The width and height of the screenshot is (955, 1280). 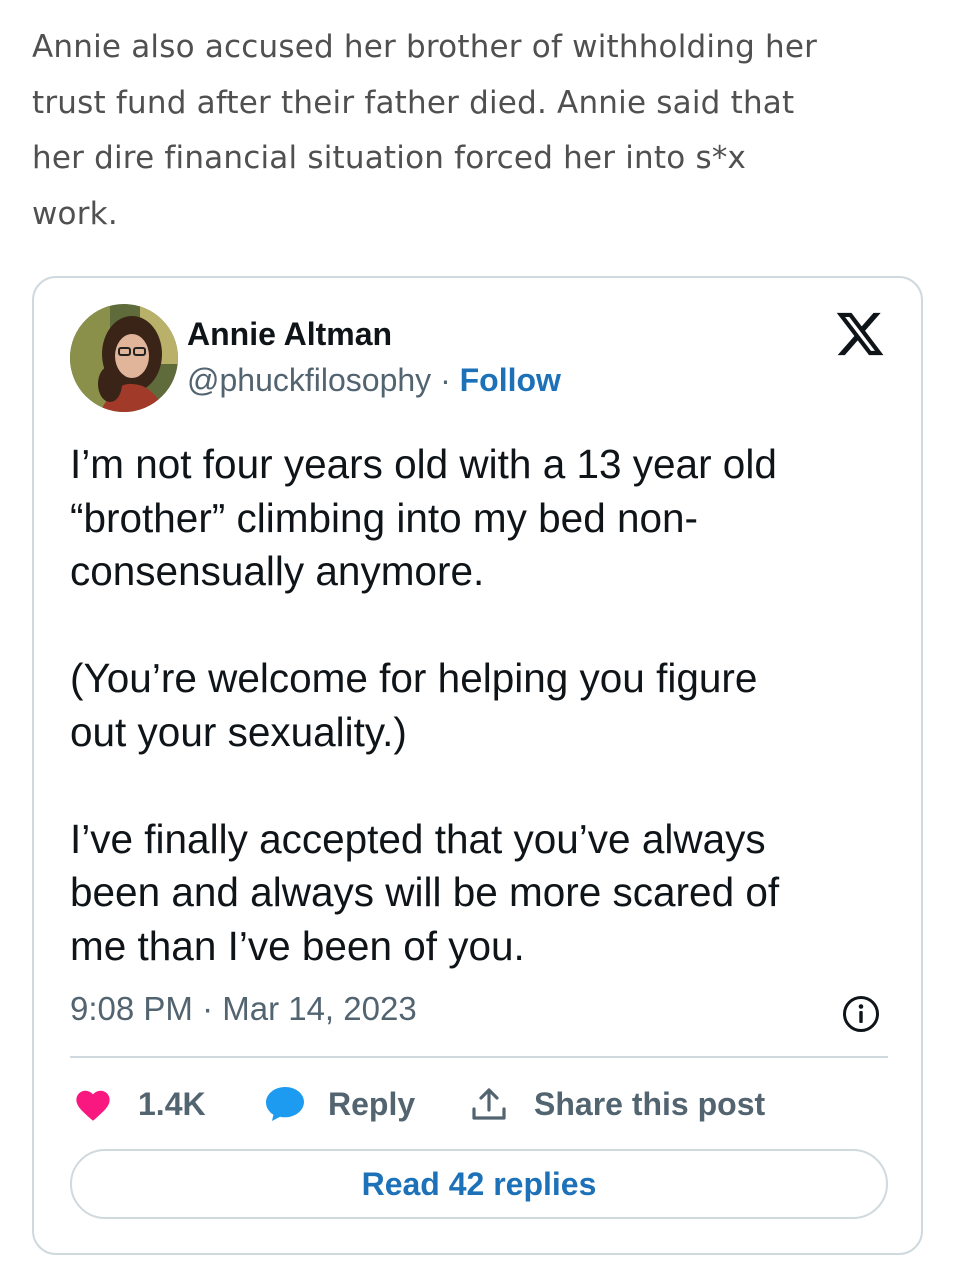 What do you see at coordinates (285, 1104) in the screenshot?
I see `speech-bubble-icon` at bounding box center [285, 1104].